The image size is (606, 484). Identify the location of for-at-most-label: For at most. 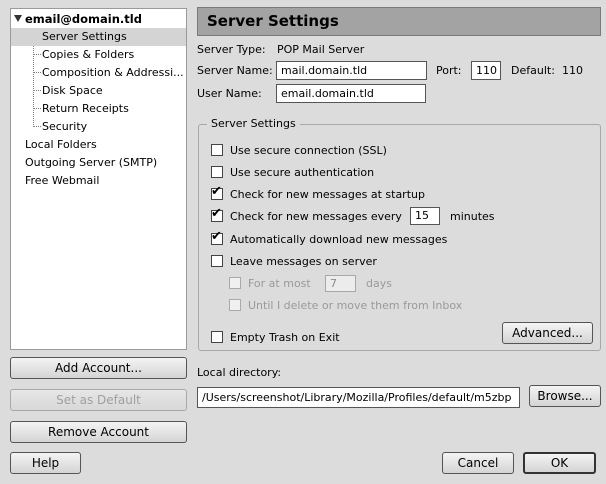
(279, 283).